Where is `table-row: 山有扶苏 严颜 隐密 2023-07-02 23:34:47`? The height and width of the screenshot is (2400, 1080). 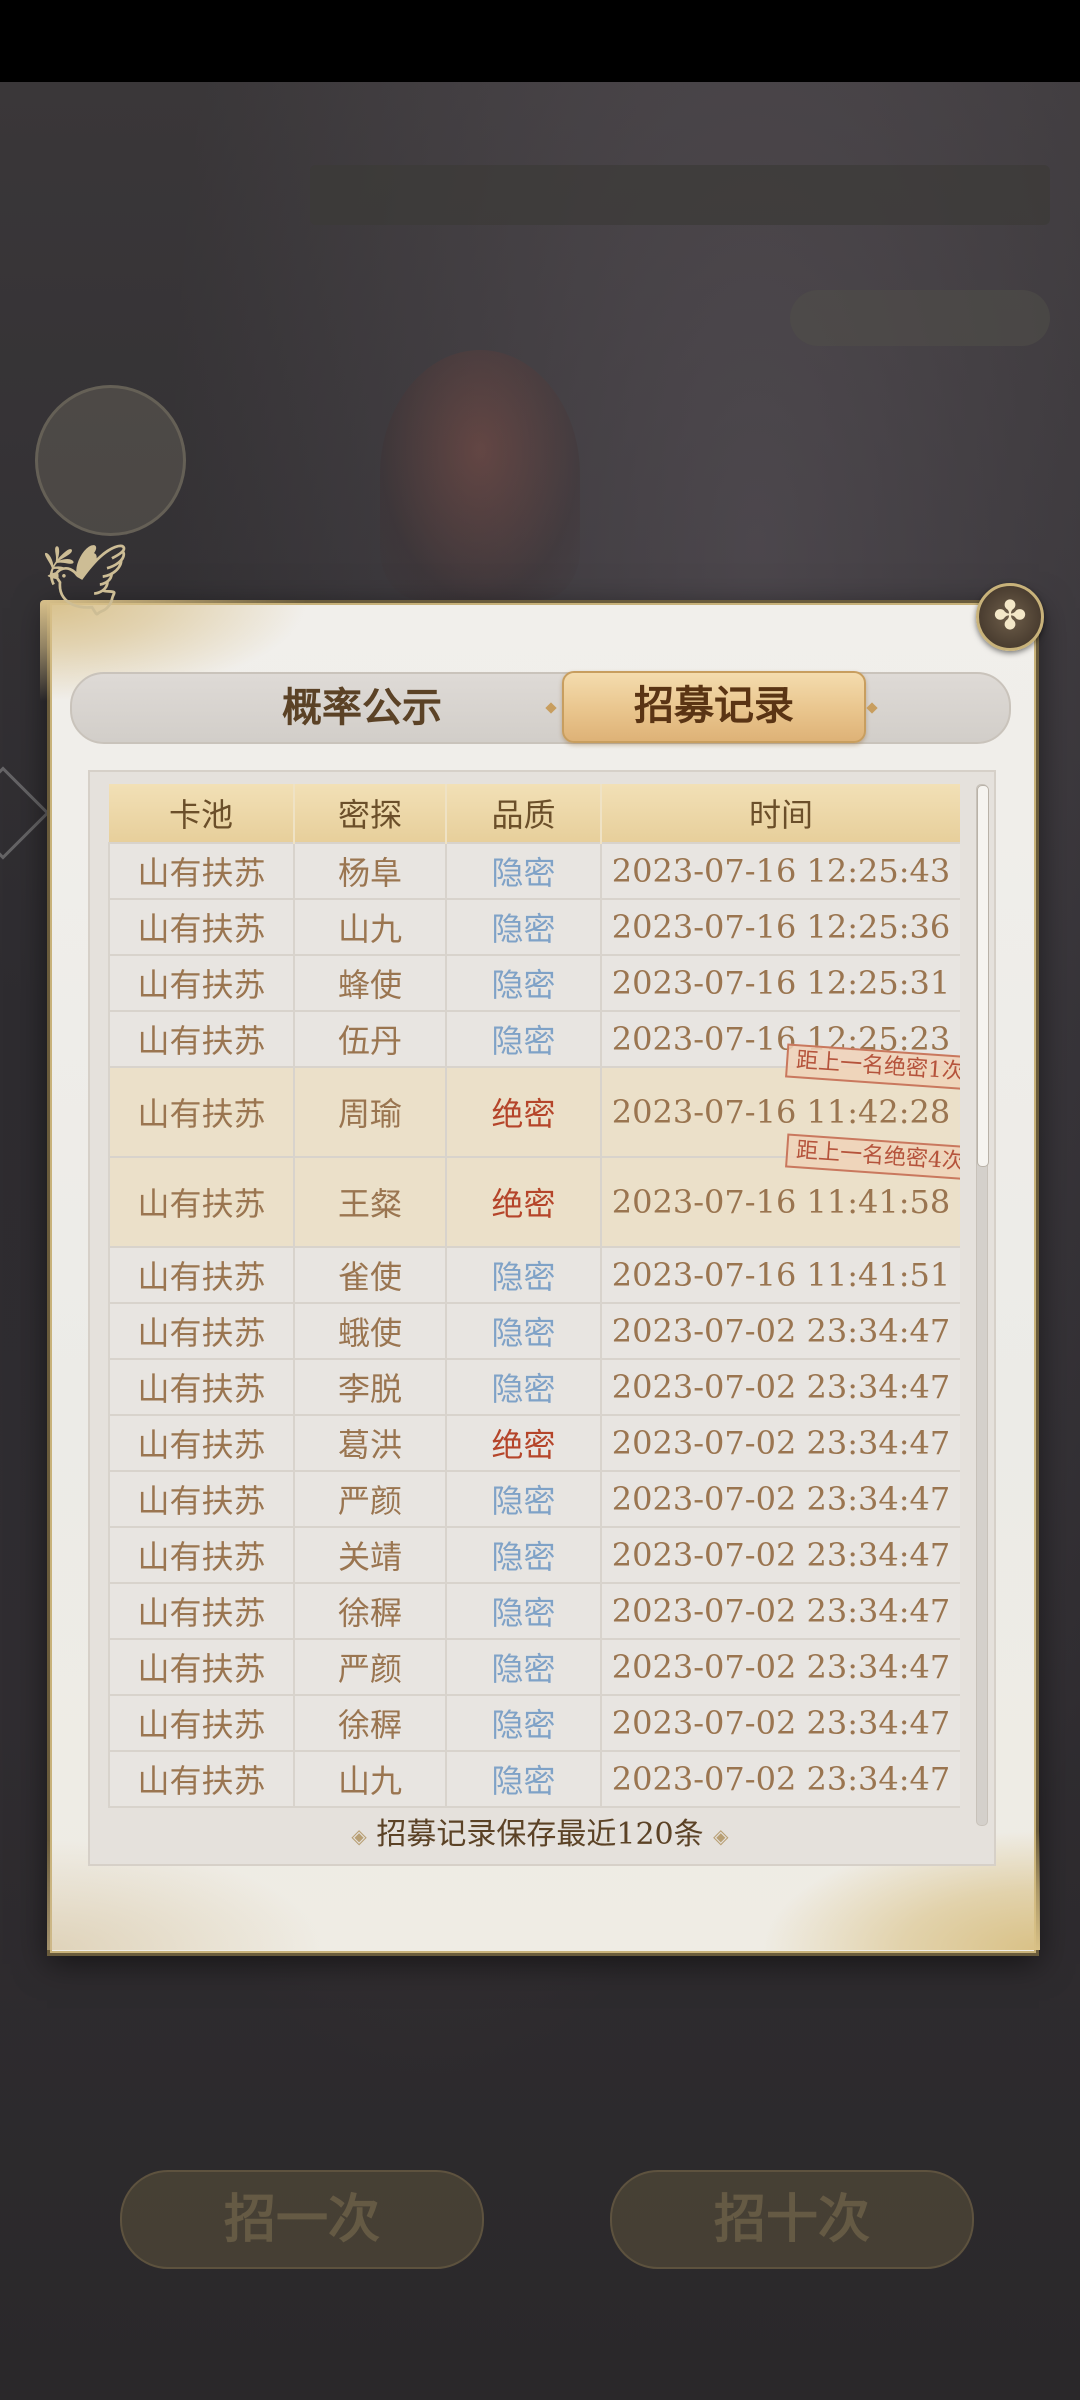
table-row: 山有扶苏 严颜 隐密 2023-07-02 23:34:47 is located at coordinates (534, 1499).